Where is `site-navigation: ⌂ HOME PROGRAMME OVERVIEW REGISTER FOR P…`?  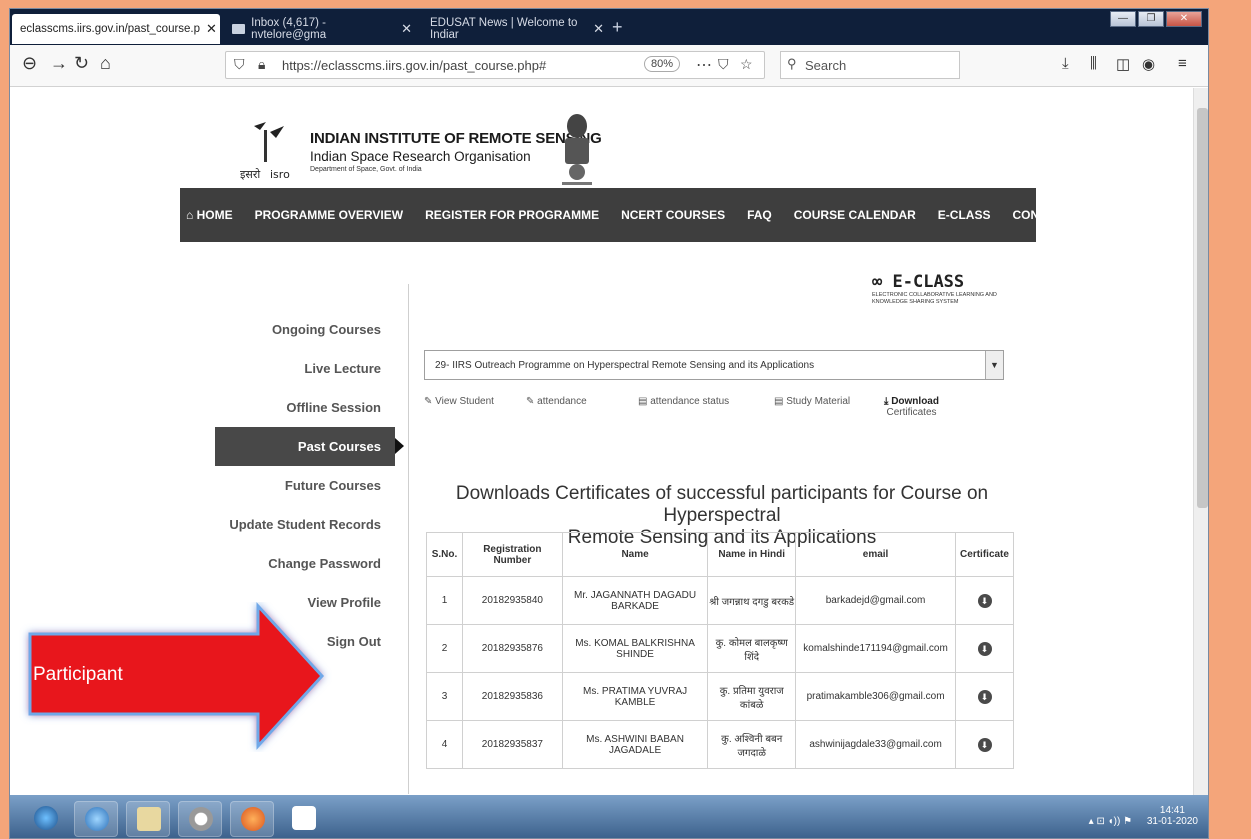 site-navigation: ⌂ HOME PROGRAMME OVERVIEW REGISTER FOR P… is located at coordinates (662, 215).